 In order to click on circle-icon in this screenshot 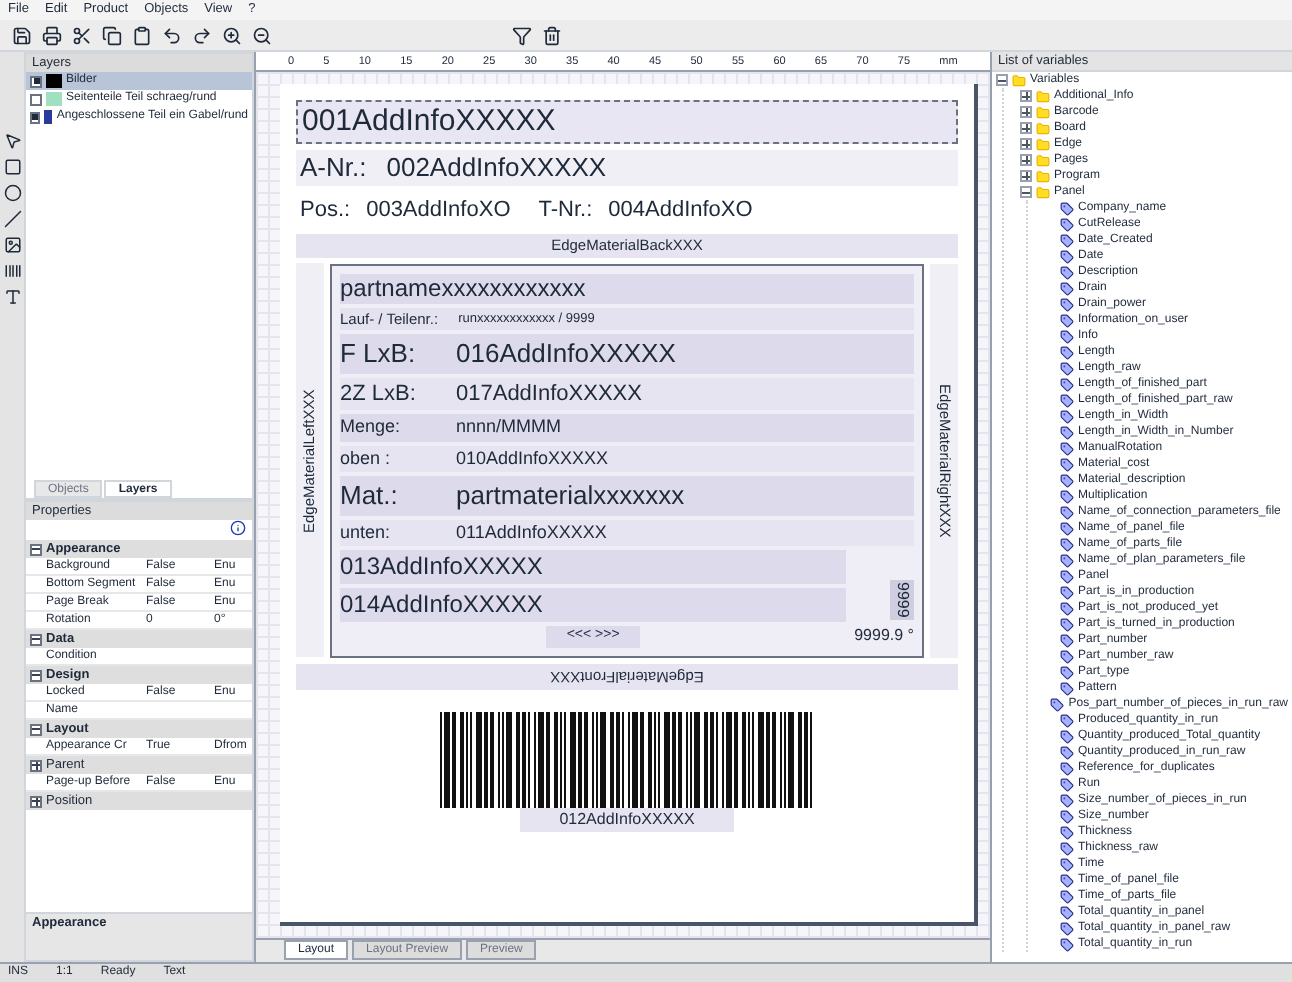, I will do `click(12, 193)`.